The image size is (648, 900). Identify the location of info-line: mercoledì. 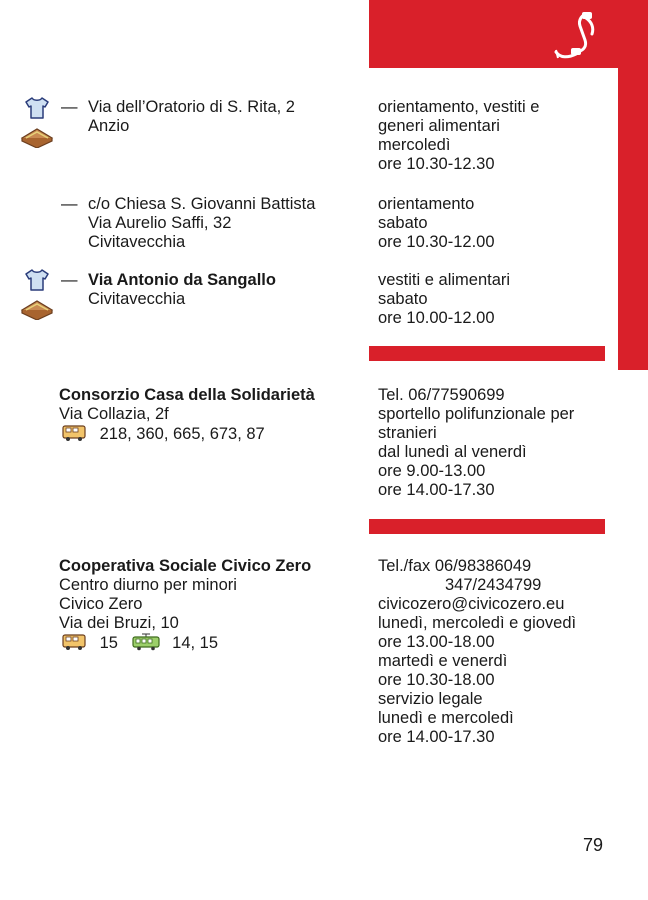
(414, 145).